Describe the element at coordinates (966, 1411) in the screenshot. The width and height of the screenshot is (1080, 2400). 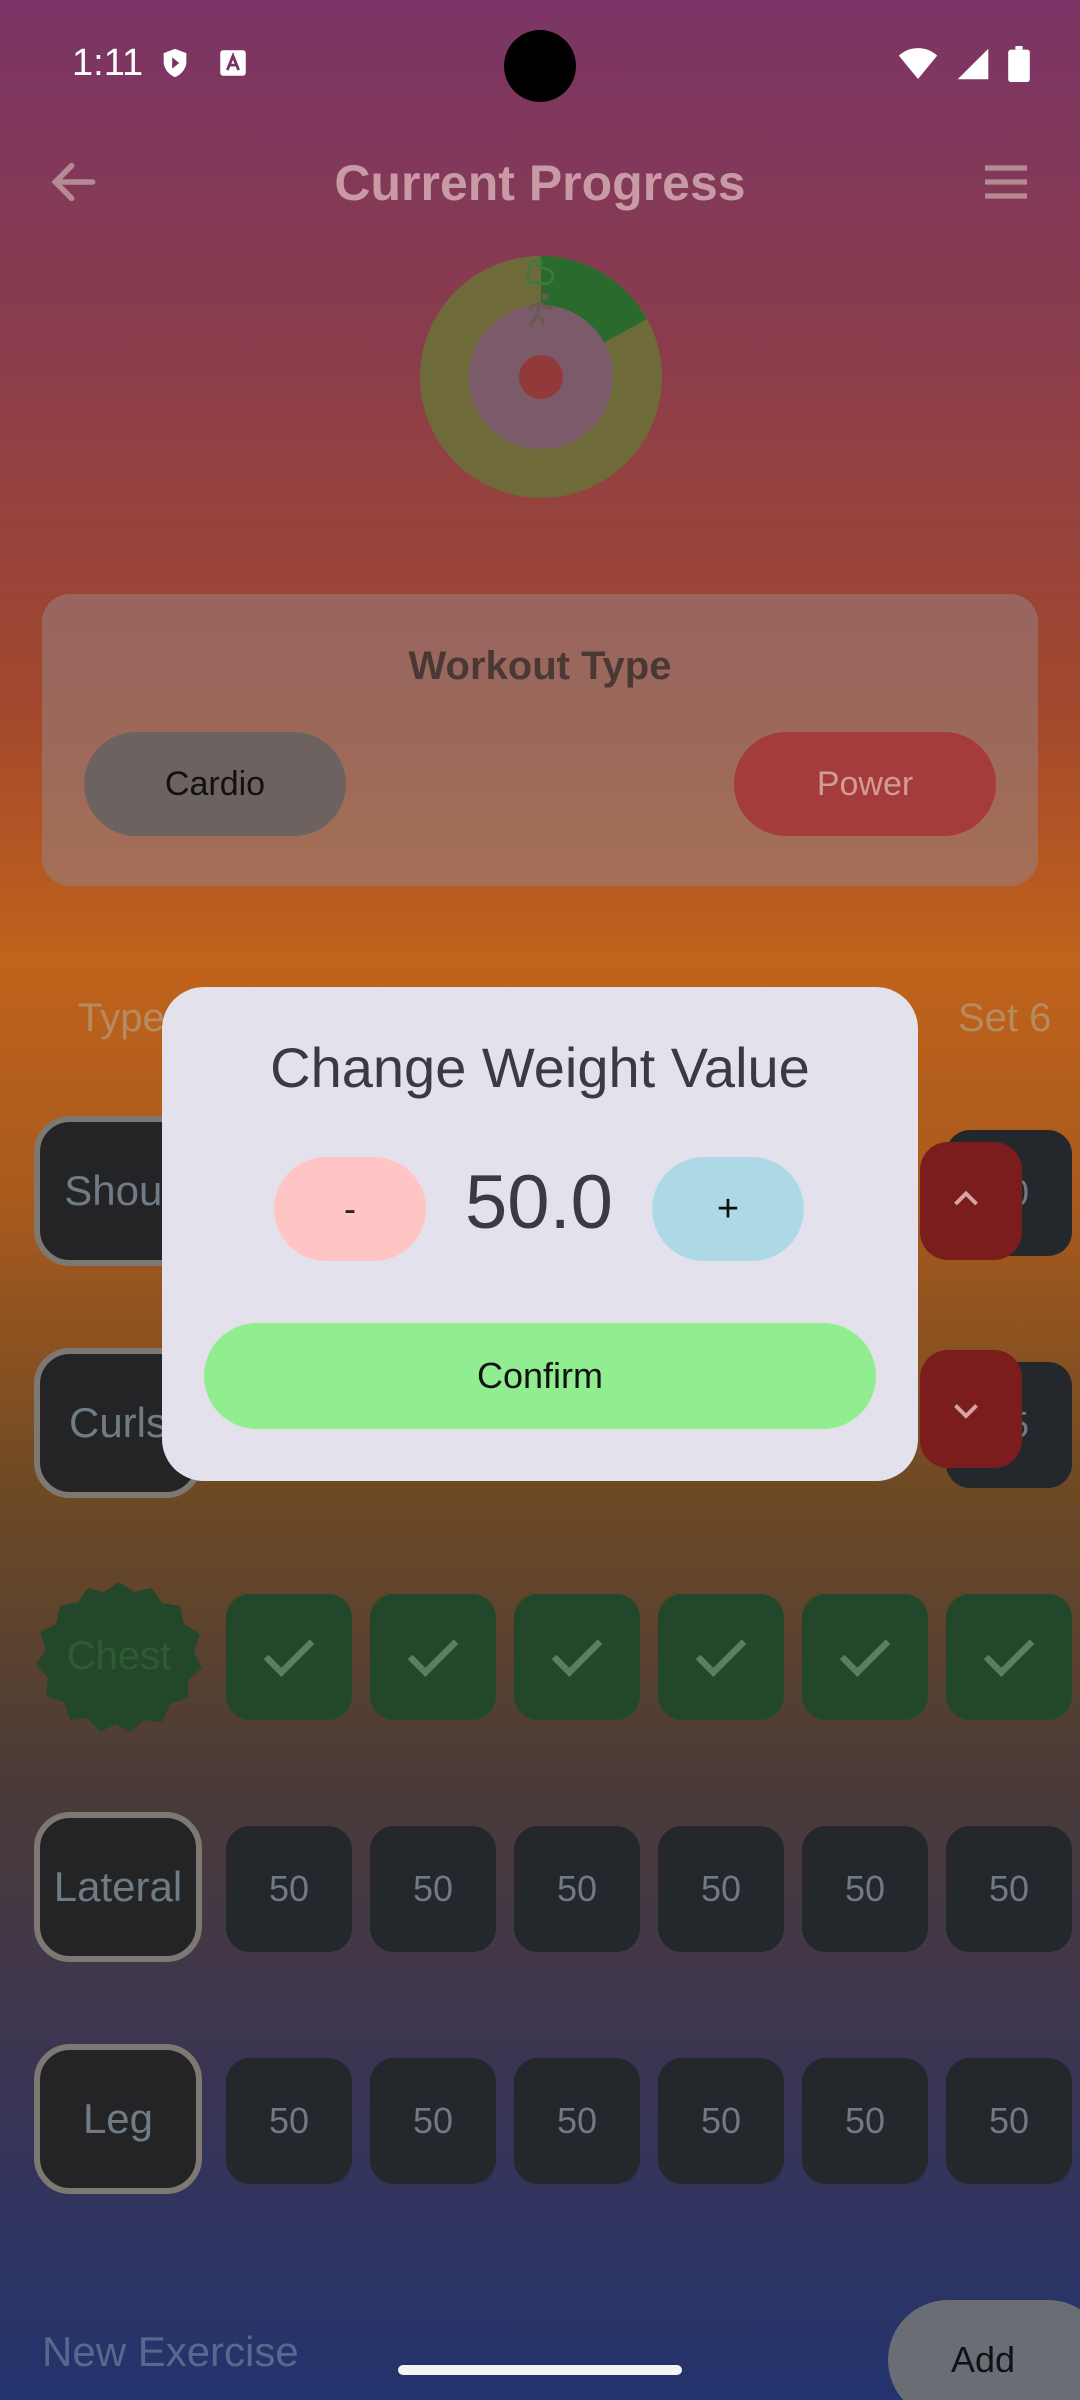
I see `chevron-down-icon` at that location.